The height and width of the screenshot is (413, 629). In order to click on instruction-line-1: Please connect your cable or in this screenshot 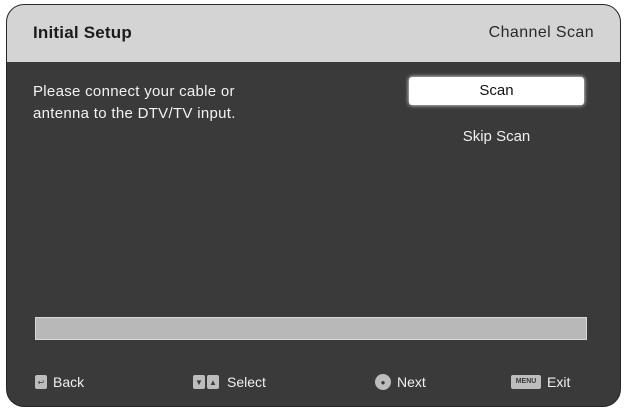, I will do `click(134, 91)`.